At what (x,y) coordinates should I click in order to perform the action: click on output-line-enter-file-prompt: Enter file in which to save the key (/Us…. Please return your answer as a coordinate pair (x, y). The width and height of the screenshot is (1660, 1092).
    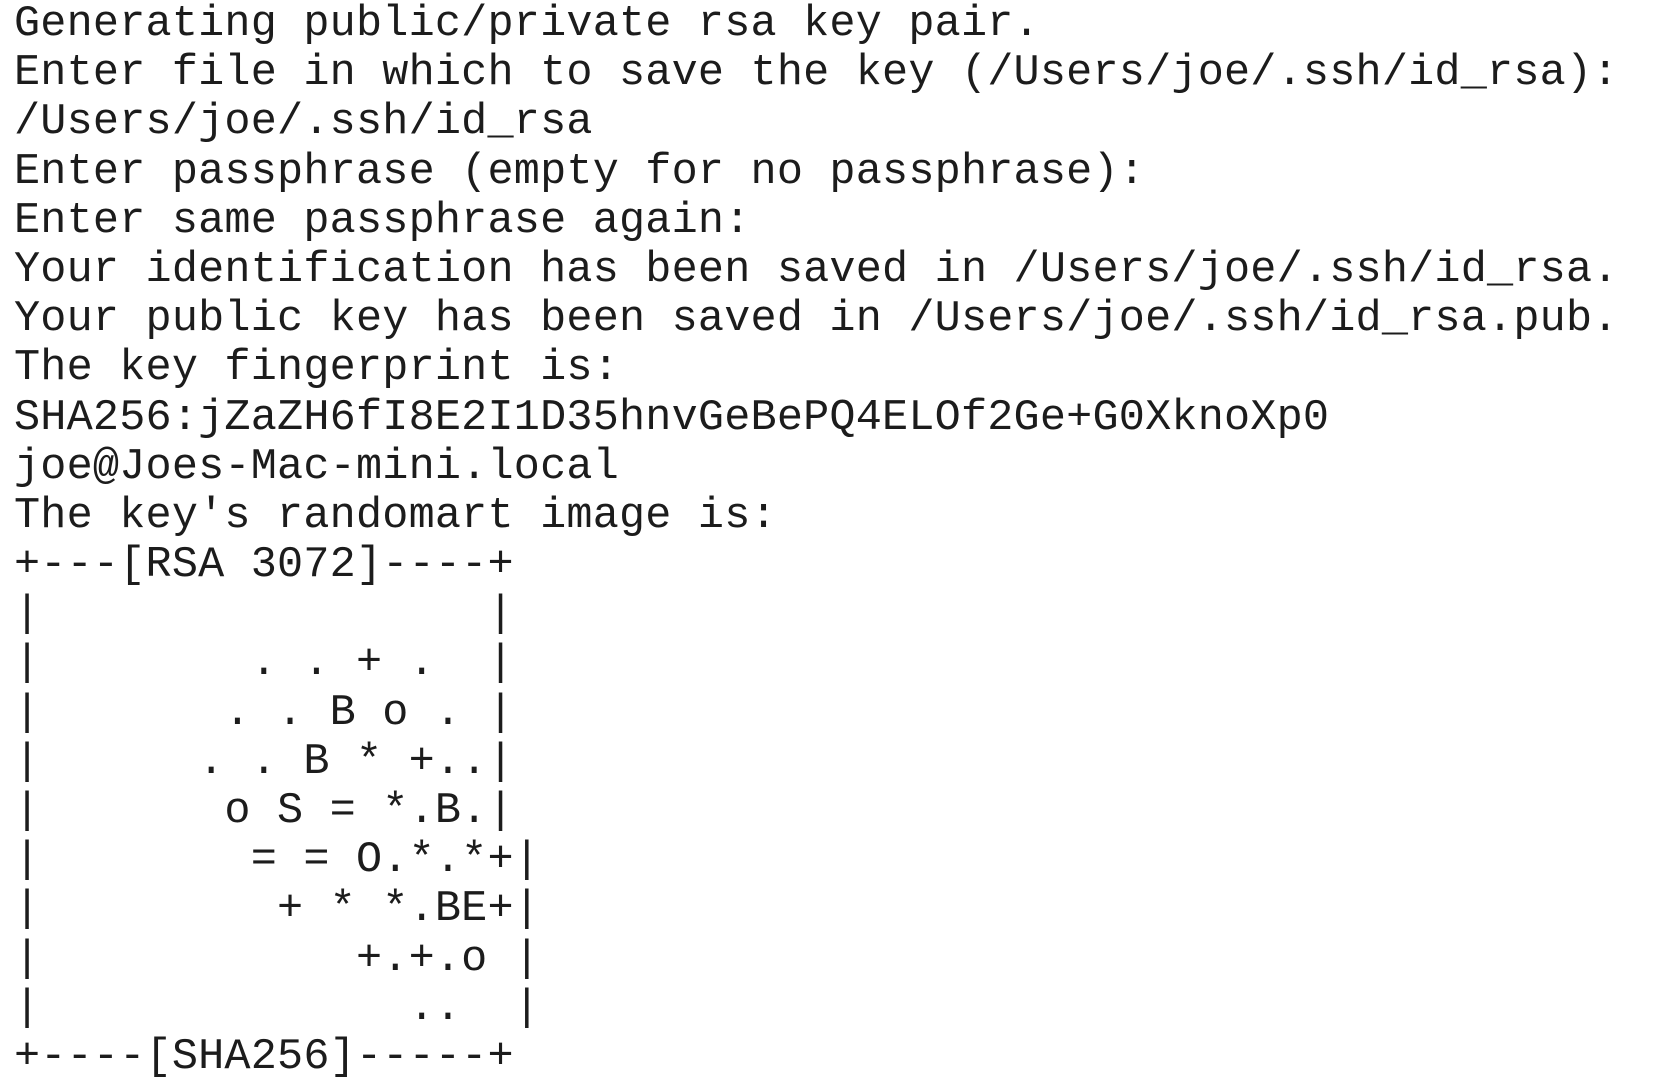
    Looking at the image, I should click on (816, 74).